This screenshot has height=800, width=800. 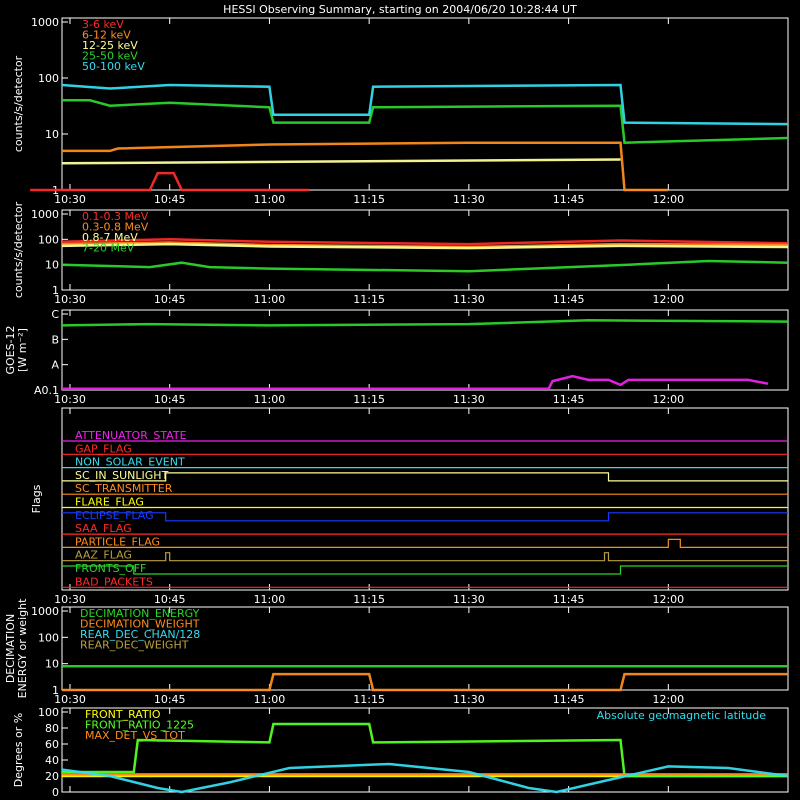 I want to click on y-tick-label: B, so click(x=55, y=339).